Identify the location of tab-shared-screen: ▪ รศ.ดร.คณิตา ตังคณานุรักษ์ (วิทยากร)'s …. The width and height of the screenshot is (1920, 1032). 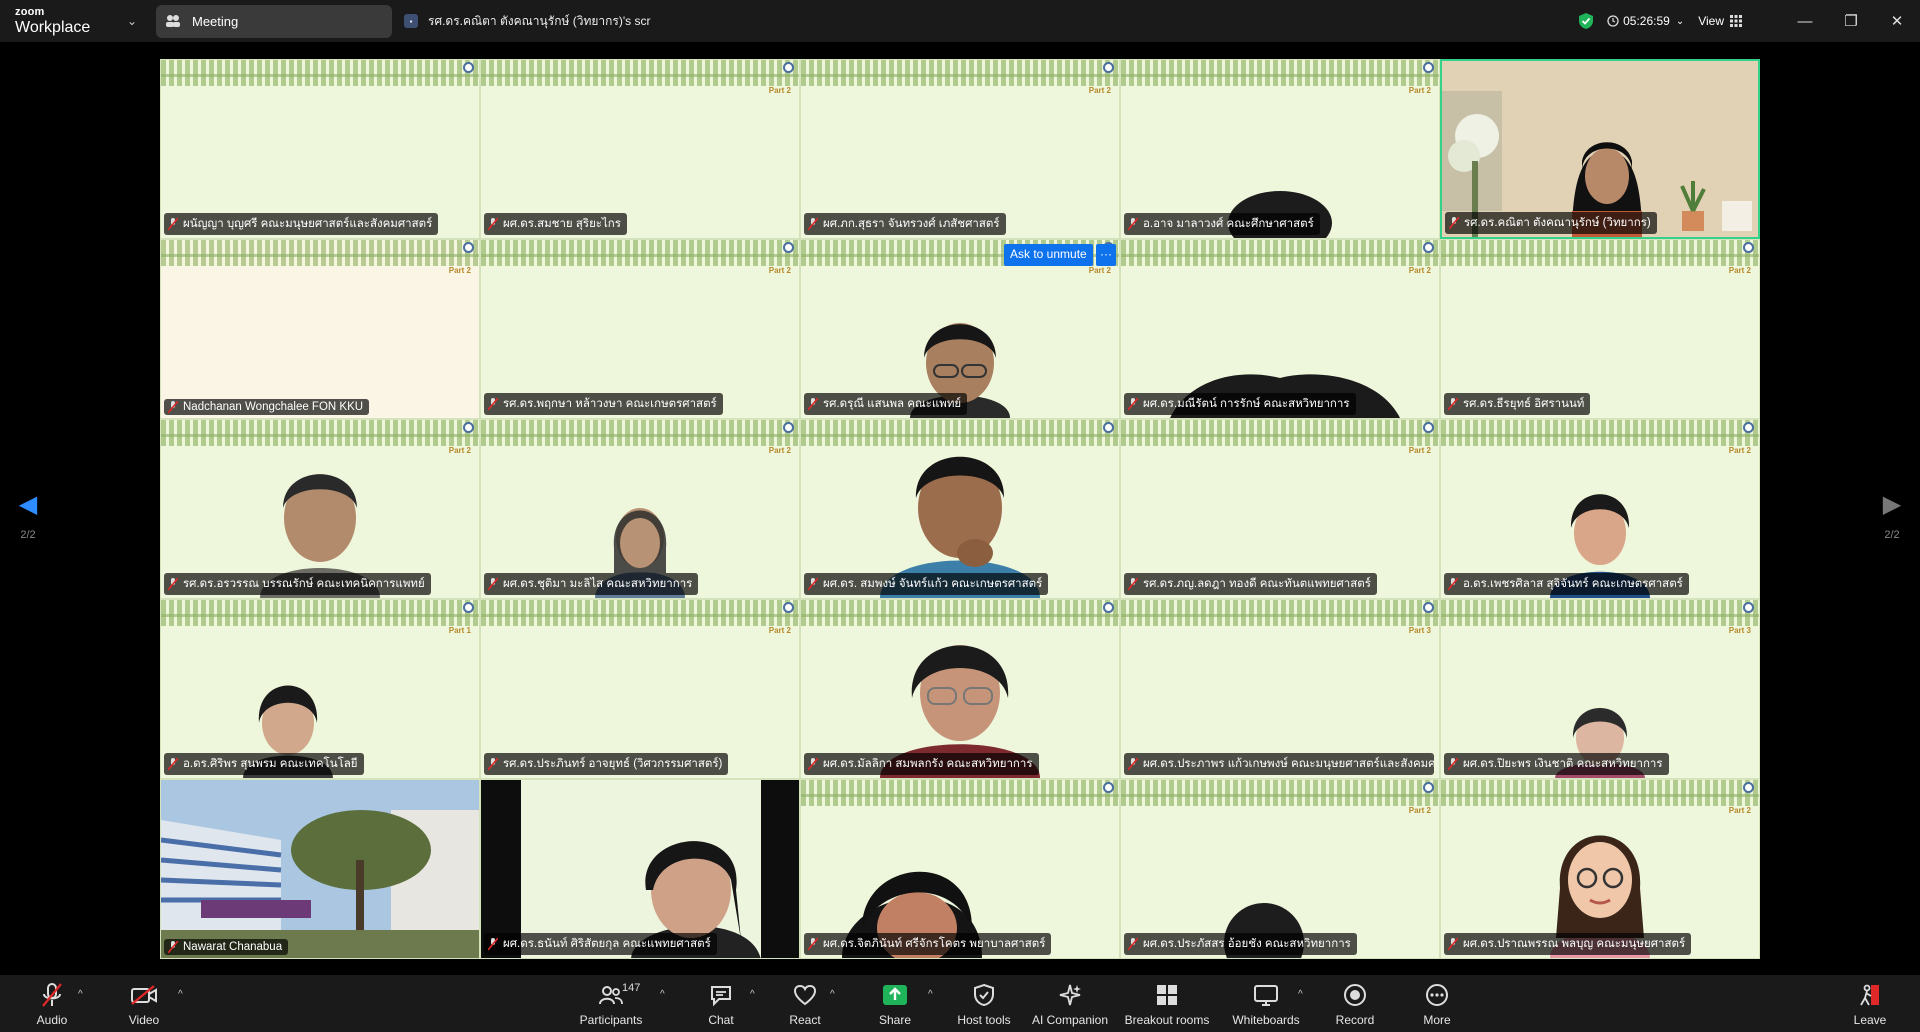
(527, 21).